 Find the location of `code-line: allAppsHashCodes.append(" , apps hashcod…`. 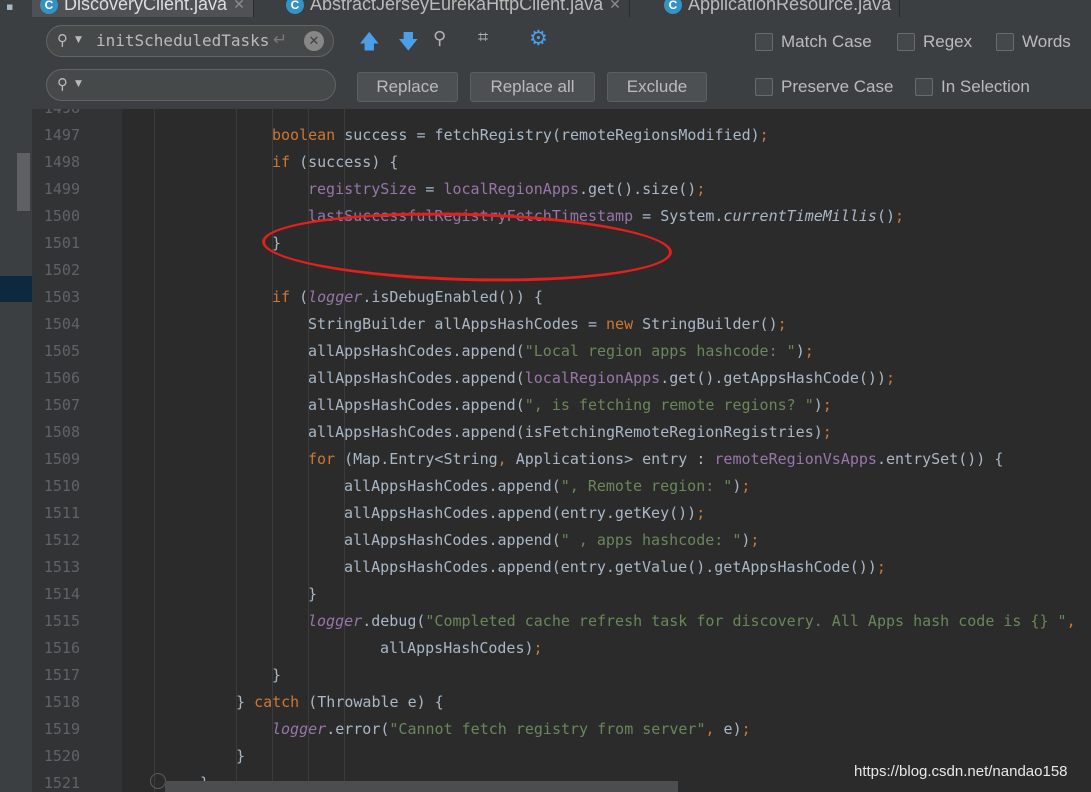

code-line: allAppsHashCodes.append(" , apps hashcod… is located at coordinates (551, 540).